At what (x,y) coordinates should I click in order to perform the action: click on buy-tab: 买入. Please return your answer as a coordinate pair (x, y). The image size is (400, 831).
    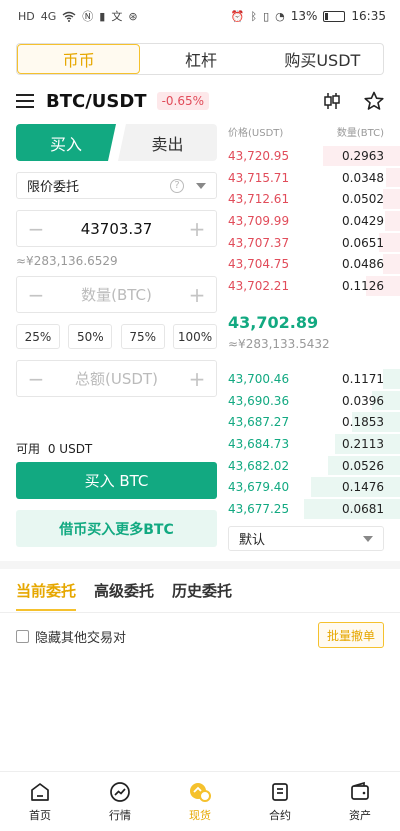
    Looking at the image, I should click on (66, 142).